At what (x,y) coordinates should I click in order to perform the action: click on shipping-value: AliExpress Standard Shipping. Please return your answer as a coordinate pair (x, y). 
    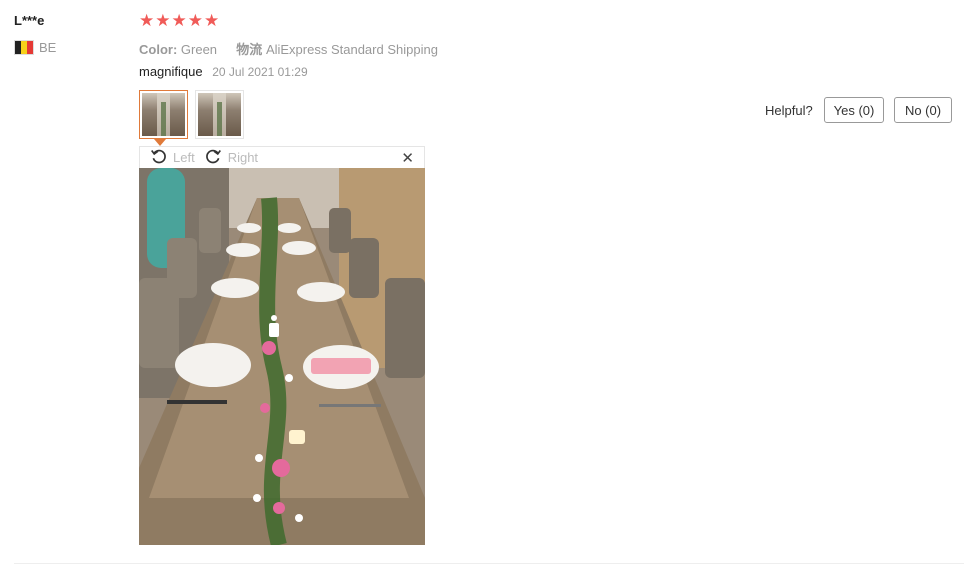
    Looking at the image, I should click on (351, 49).